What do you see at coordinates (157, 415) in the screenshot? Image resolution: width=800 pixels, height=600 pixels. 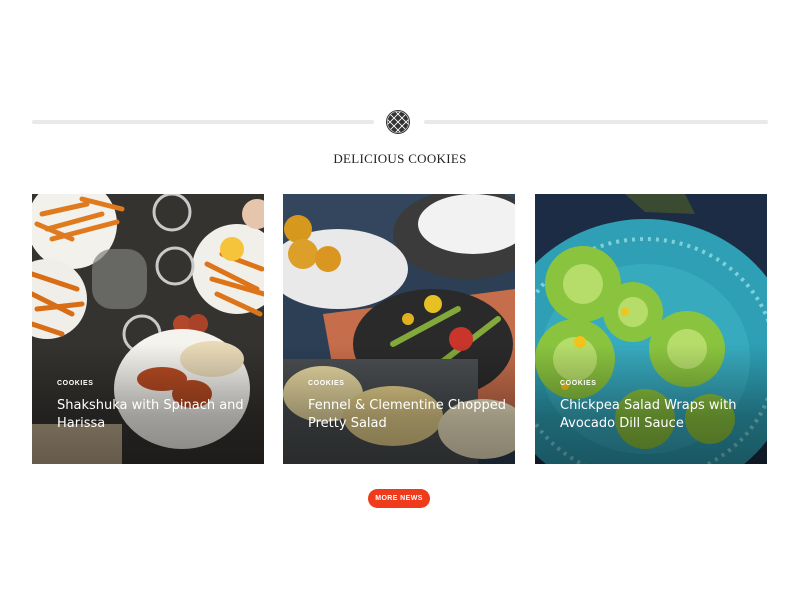 I see `card-title: Shakshuka with Spinach and Harissa` at bounding box center [157, 415].